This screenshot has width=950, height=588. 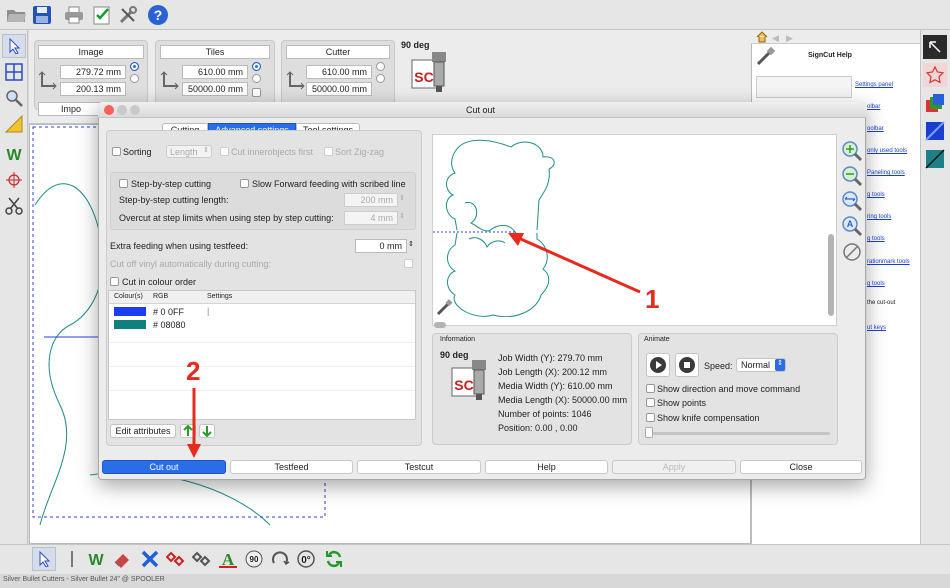 I want to click on slow-forward-checkbox, so click(x=244, y=183).